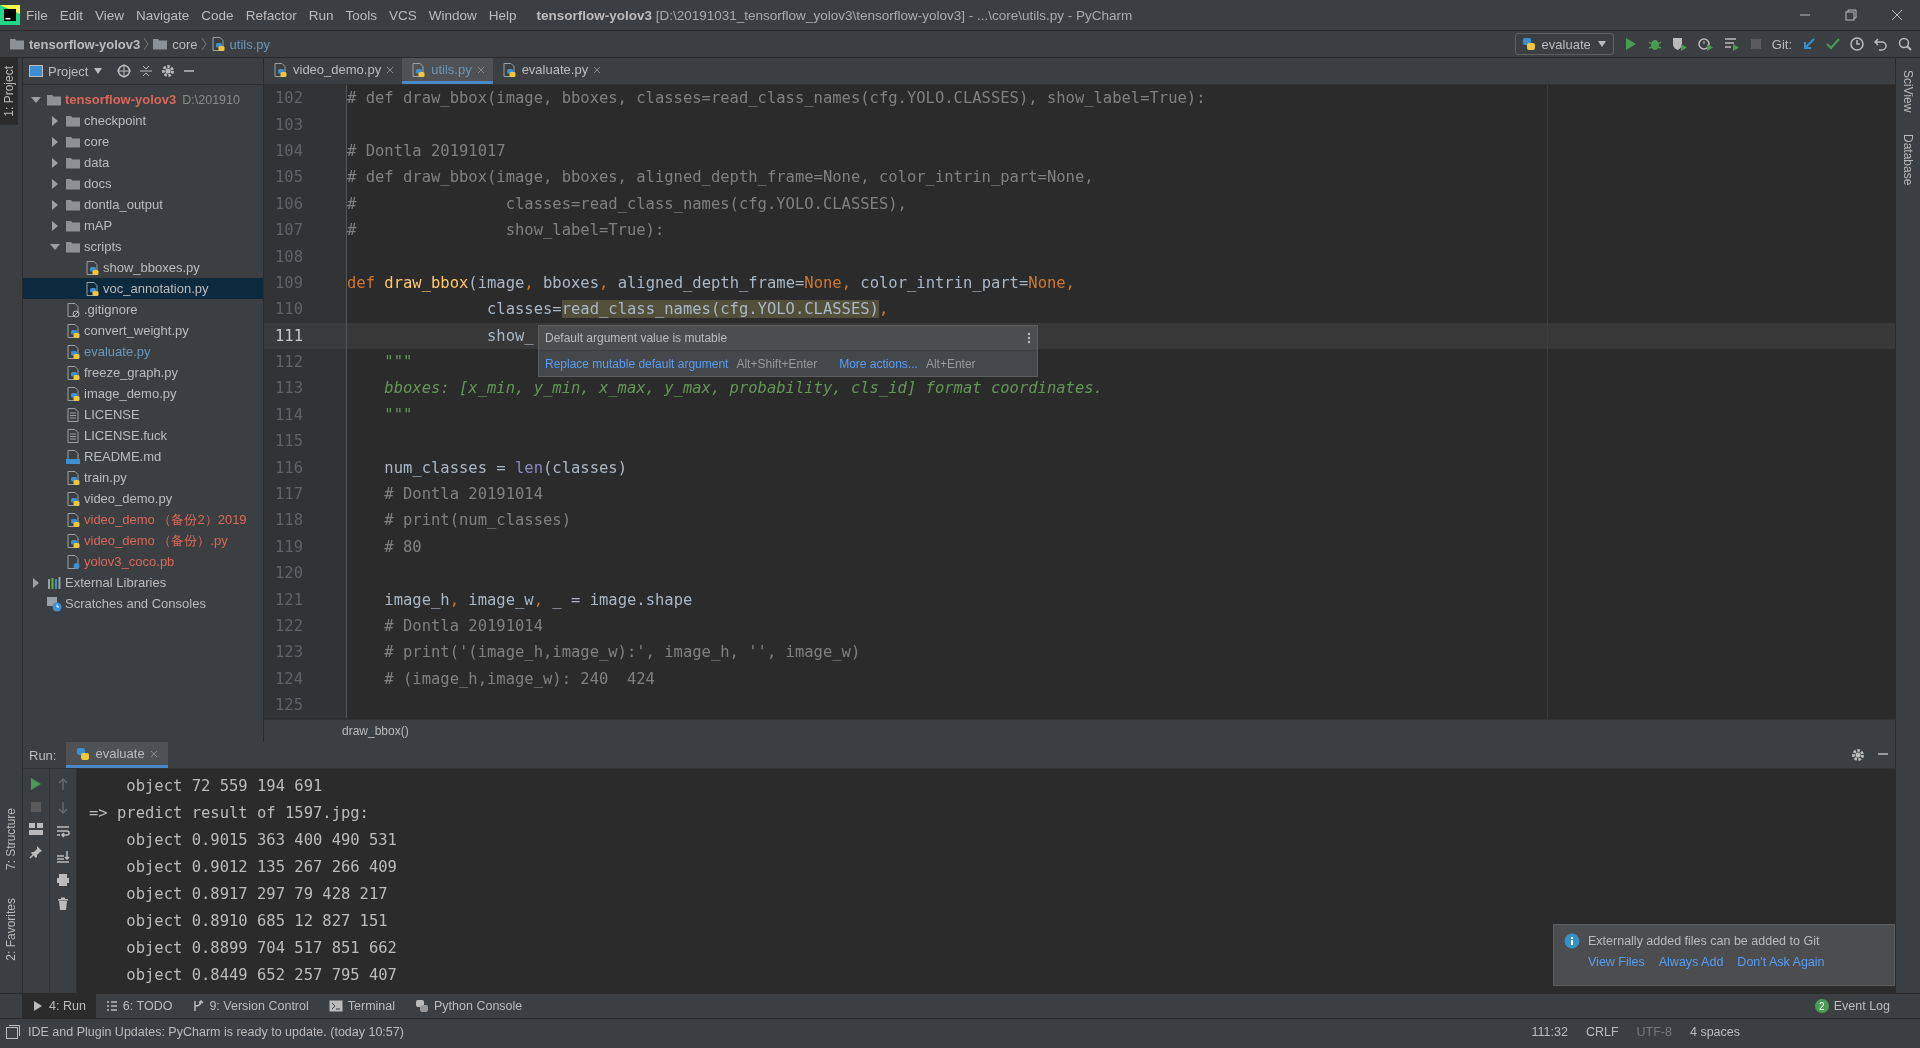 The image size is (1920, 1048). I want to click on panel-toggle-icon, so click(13, 1032).